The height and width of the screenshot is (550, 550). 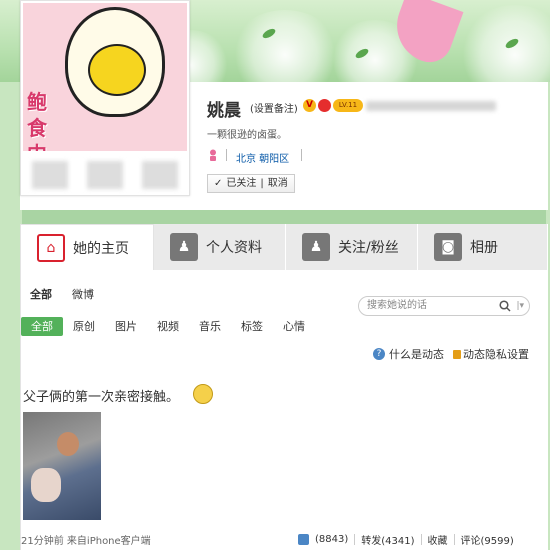 I want to click on chevron-down-icon: |▾, so click(x=520, y=306).